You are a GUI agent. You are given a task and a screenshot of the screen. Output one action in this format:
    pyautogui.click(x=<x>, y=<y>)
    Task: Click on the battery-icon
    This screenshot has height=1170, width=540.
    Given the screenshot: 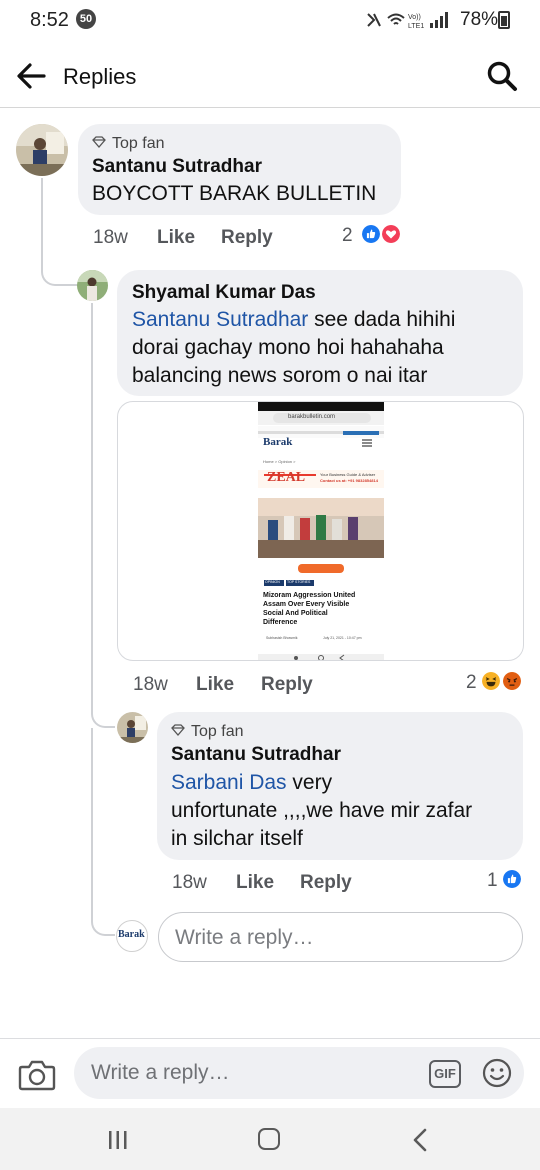 What is the action you would take?
    pyautogui.click(x=504, y=20)
    